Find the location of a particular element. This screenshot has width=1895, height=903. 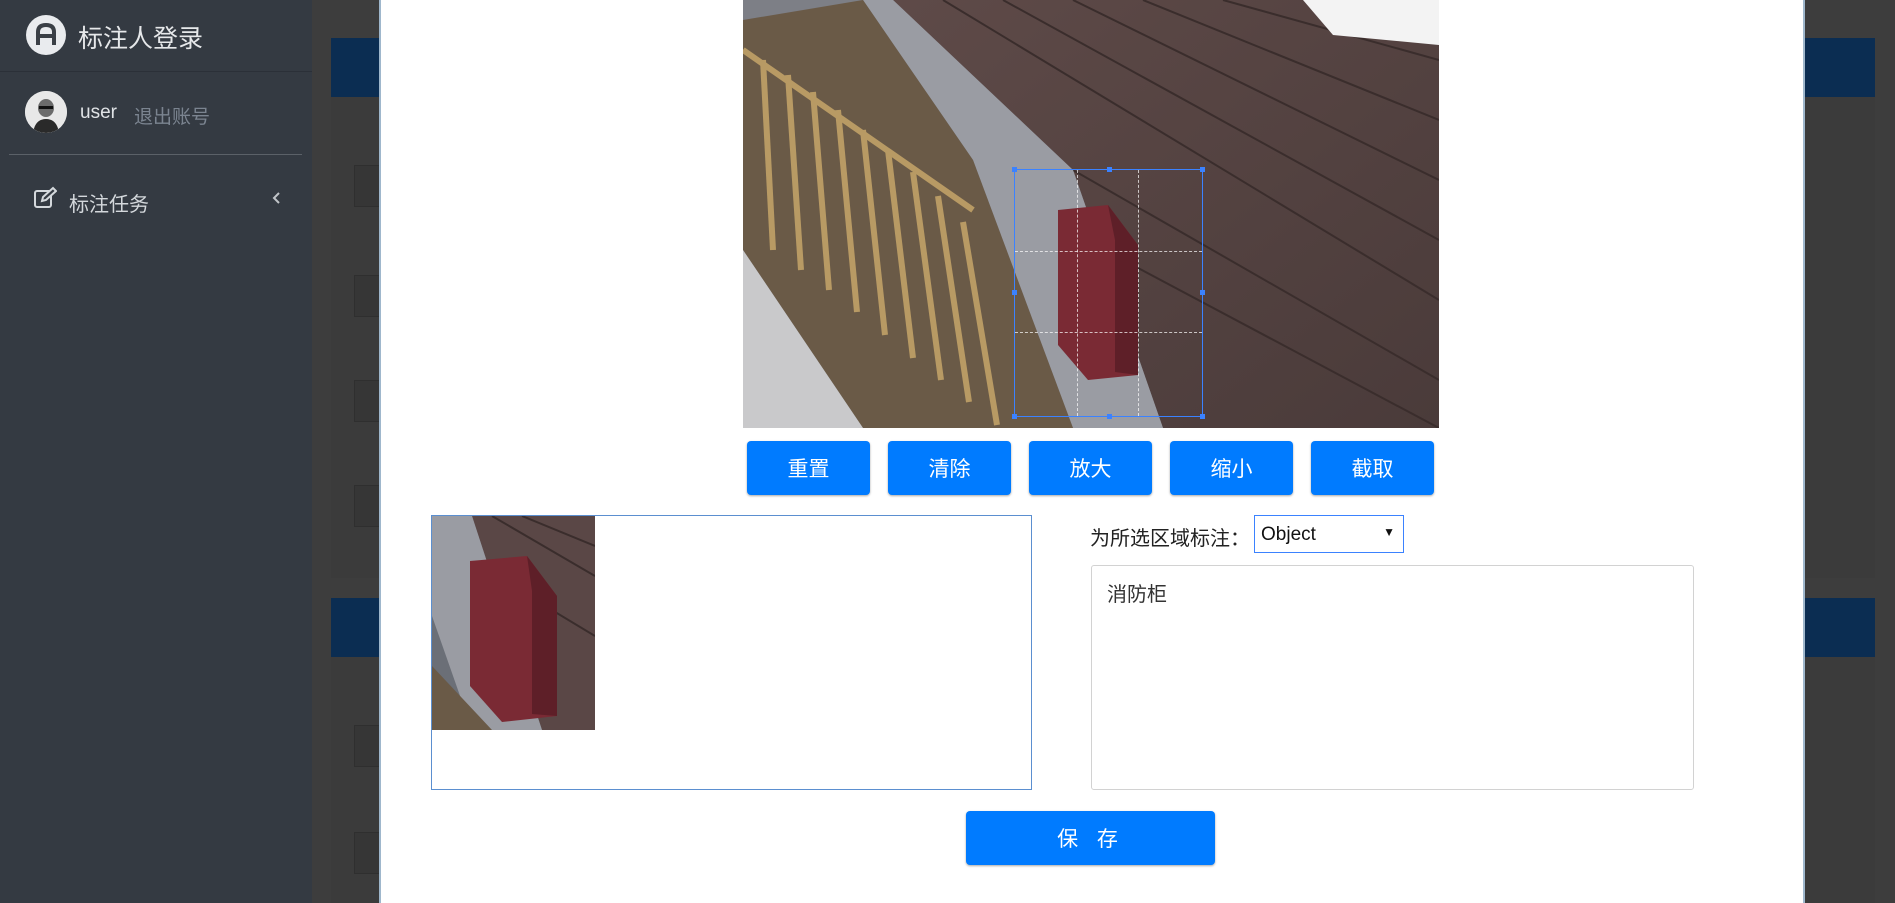

reset-button: 重置 is located at coordinates (808, 468).